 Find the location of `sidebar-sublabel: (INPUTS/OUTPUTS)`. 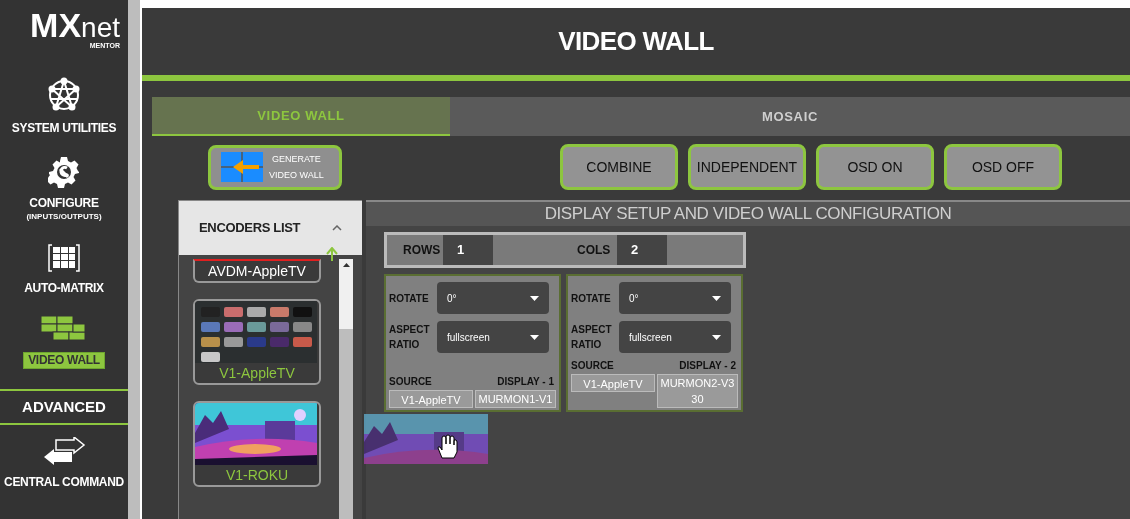

sidebar-sublabel: (INPUTS/OUTPUTS) is located at coordinates (64, 217).